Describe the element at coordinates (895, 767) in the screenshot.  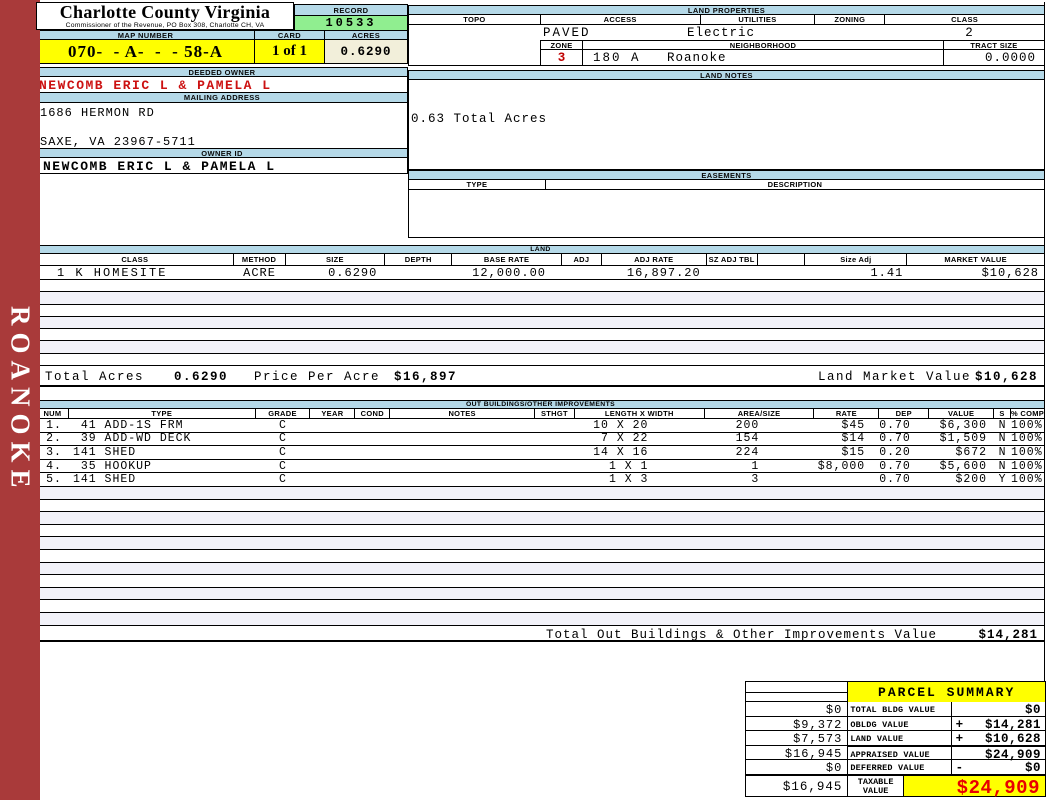
I see `parcel-summary-row: $0 DEFERRED VALUE - $0` at that location.